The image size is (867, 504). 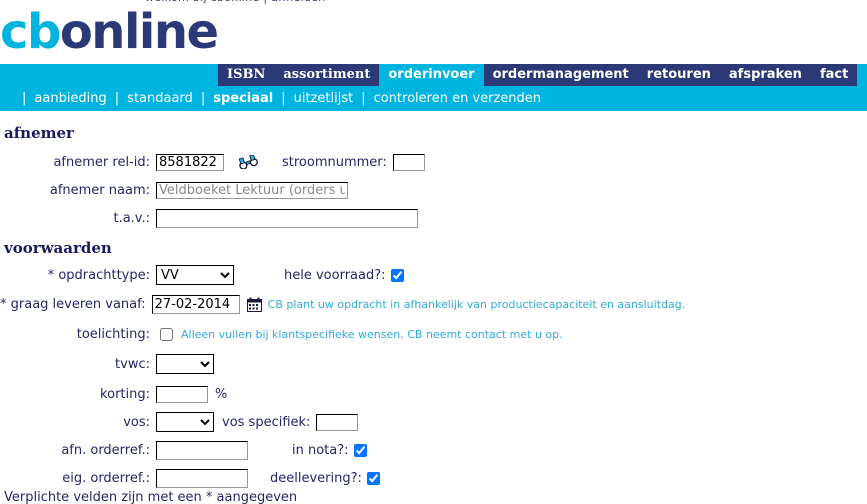 What do you see at coordinates (132, 364) in the screenshot?
I see `label-tvwc: tvwc:` at bounding box center [132, 364].